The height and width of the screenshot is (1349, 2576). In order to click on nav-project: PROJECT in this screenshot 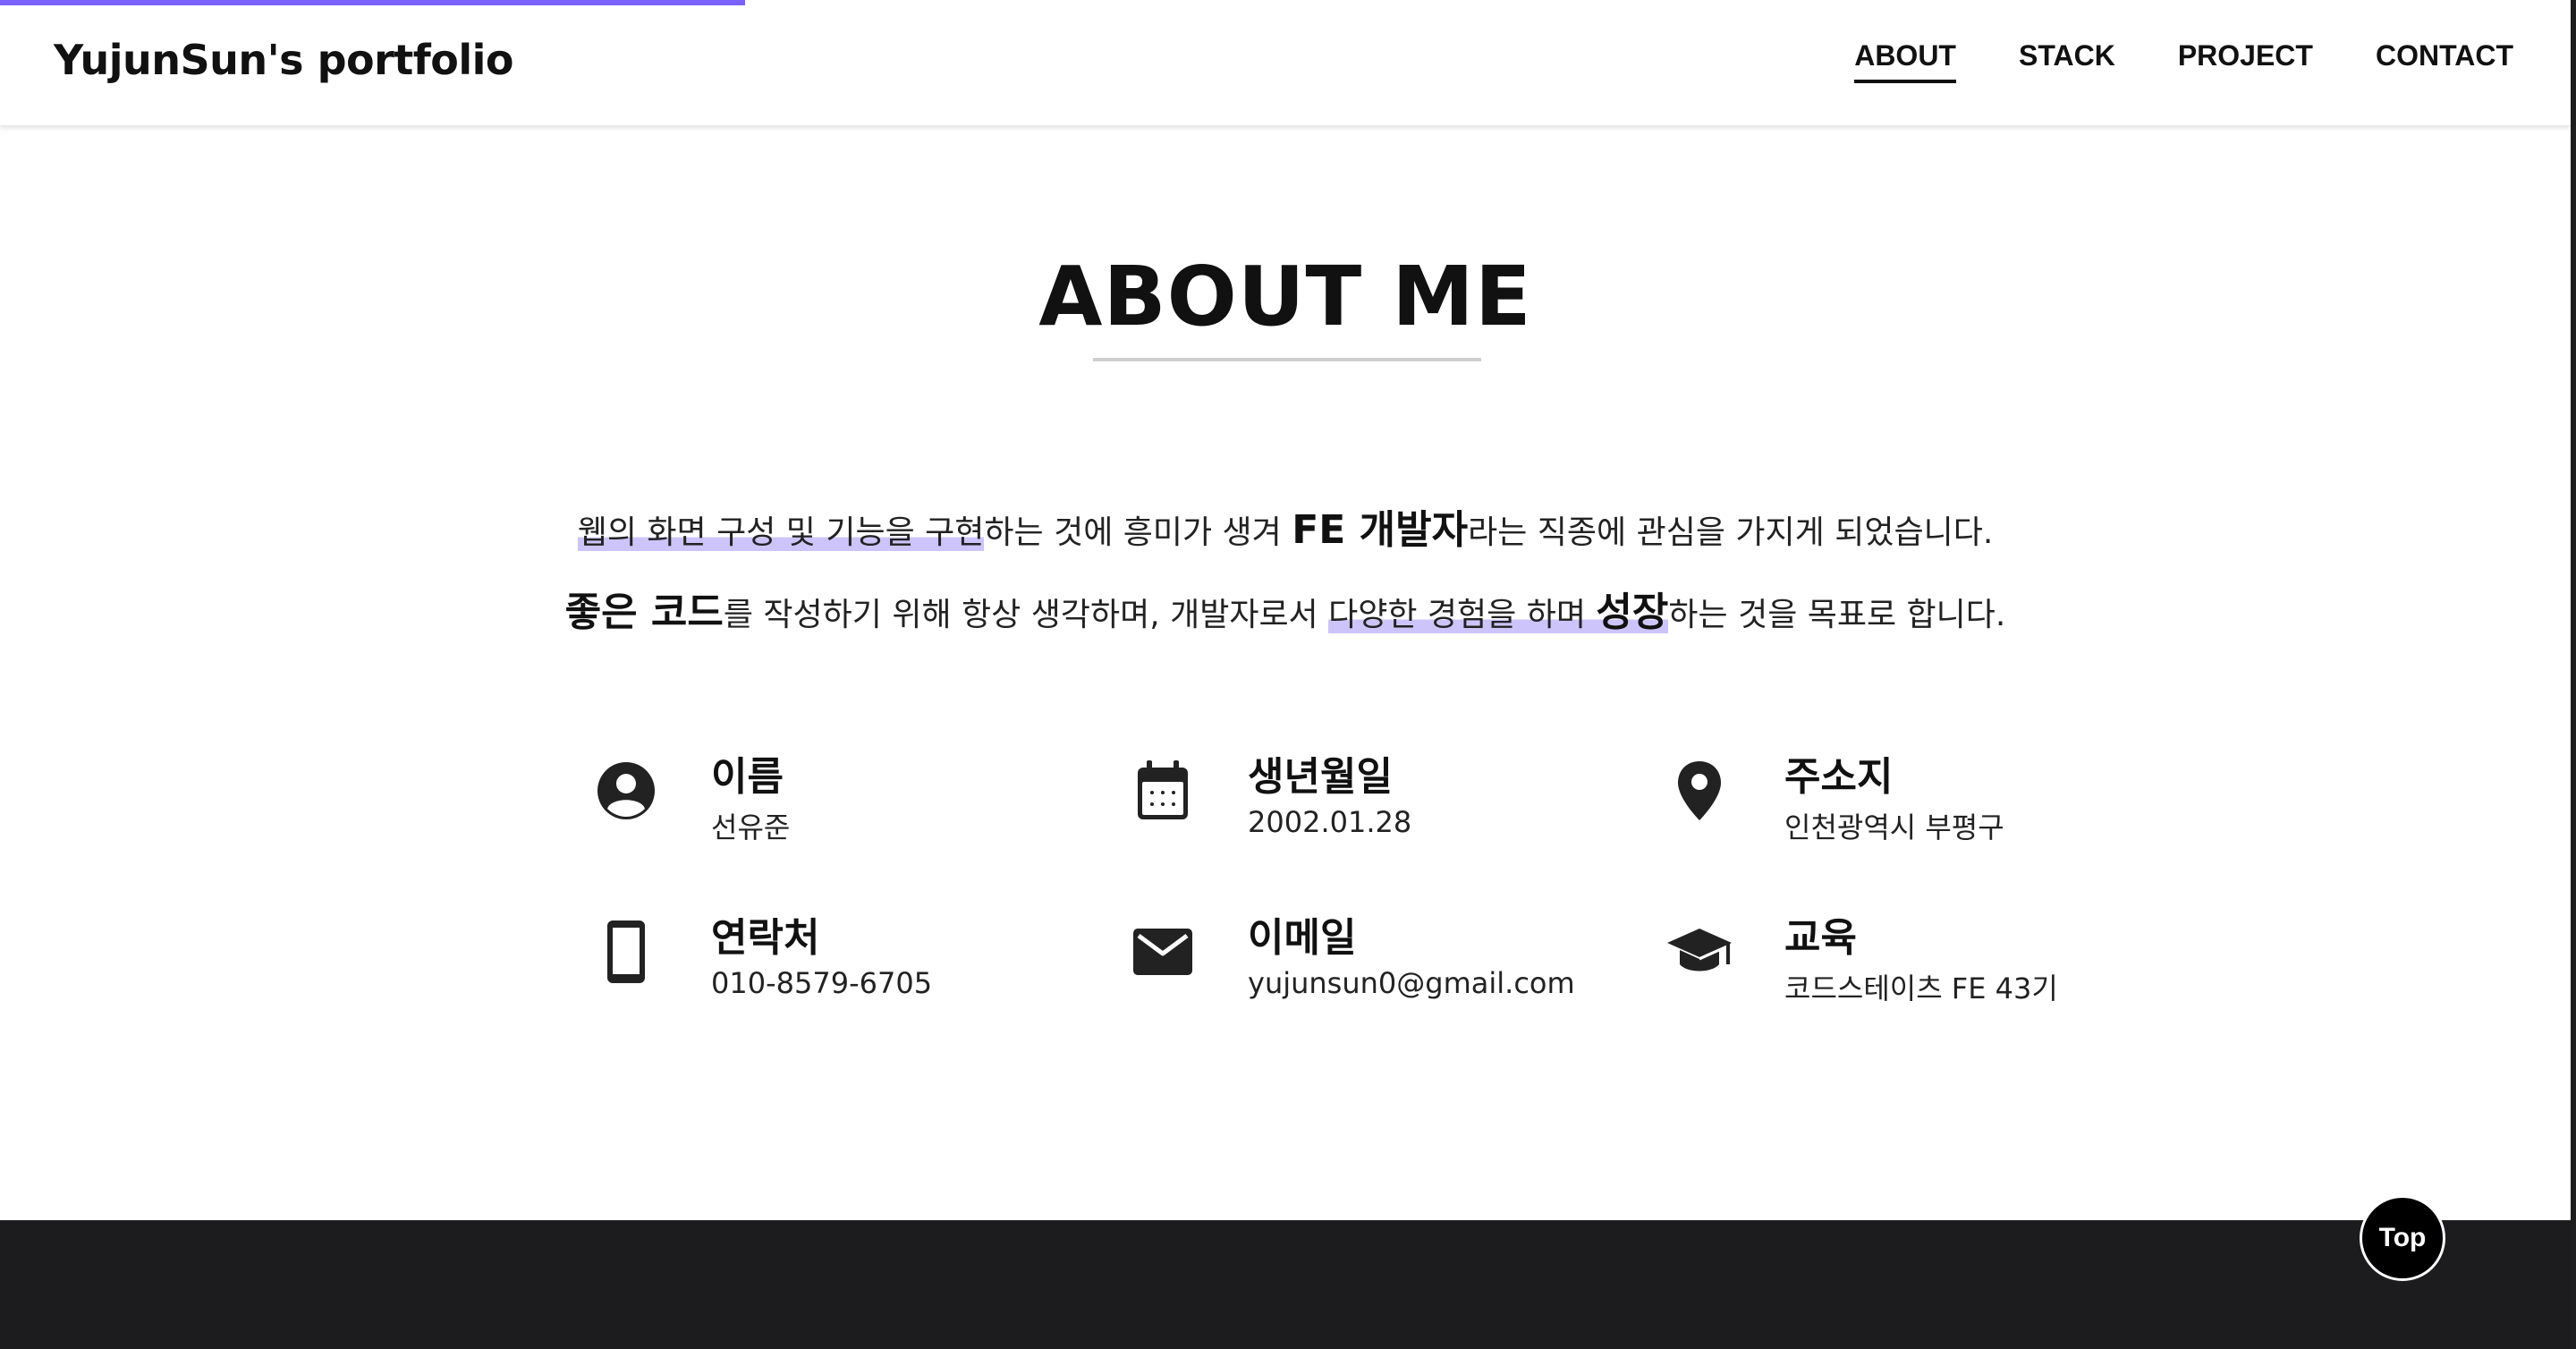, I will do `click(2245, 61)`.